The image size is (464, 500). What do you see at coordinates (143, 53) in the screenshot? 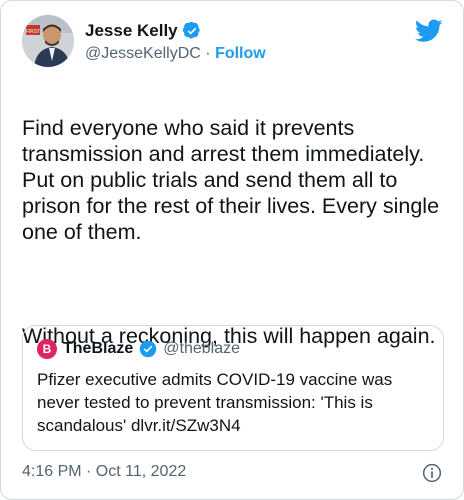
I see `author-handle: @JesseKellyDC` at bounding box center [143, 53].